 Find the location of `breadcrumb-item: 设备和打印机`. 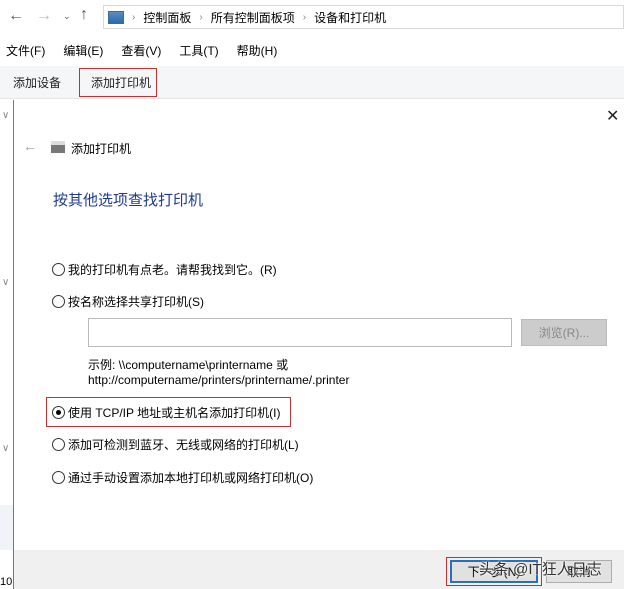

breadcrumb-item: 设备和打印机 is located at coordinates (350, 17).